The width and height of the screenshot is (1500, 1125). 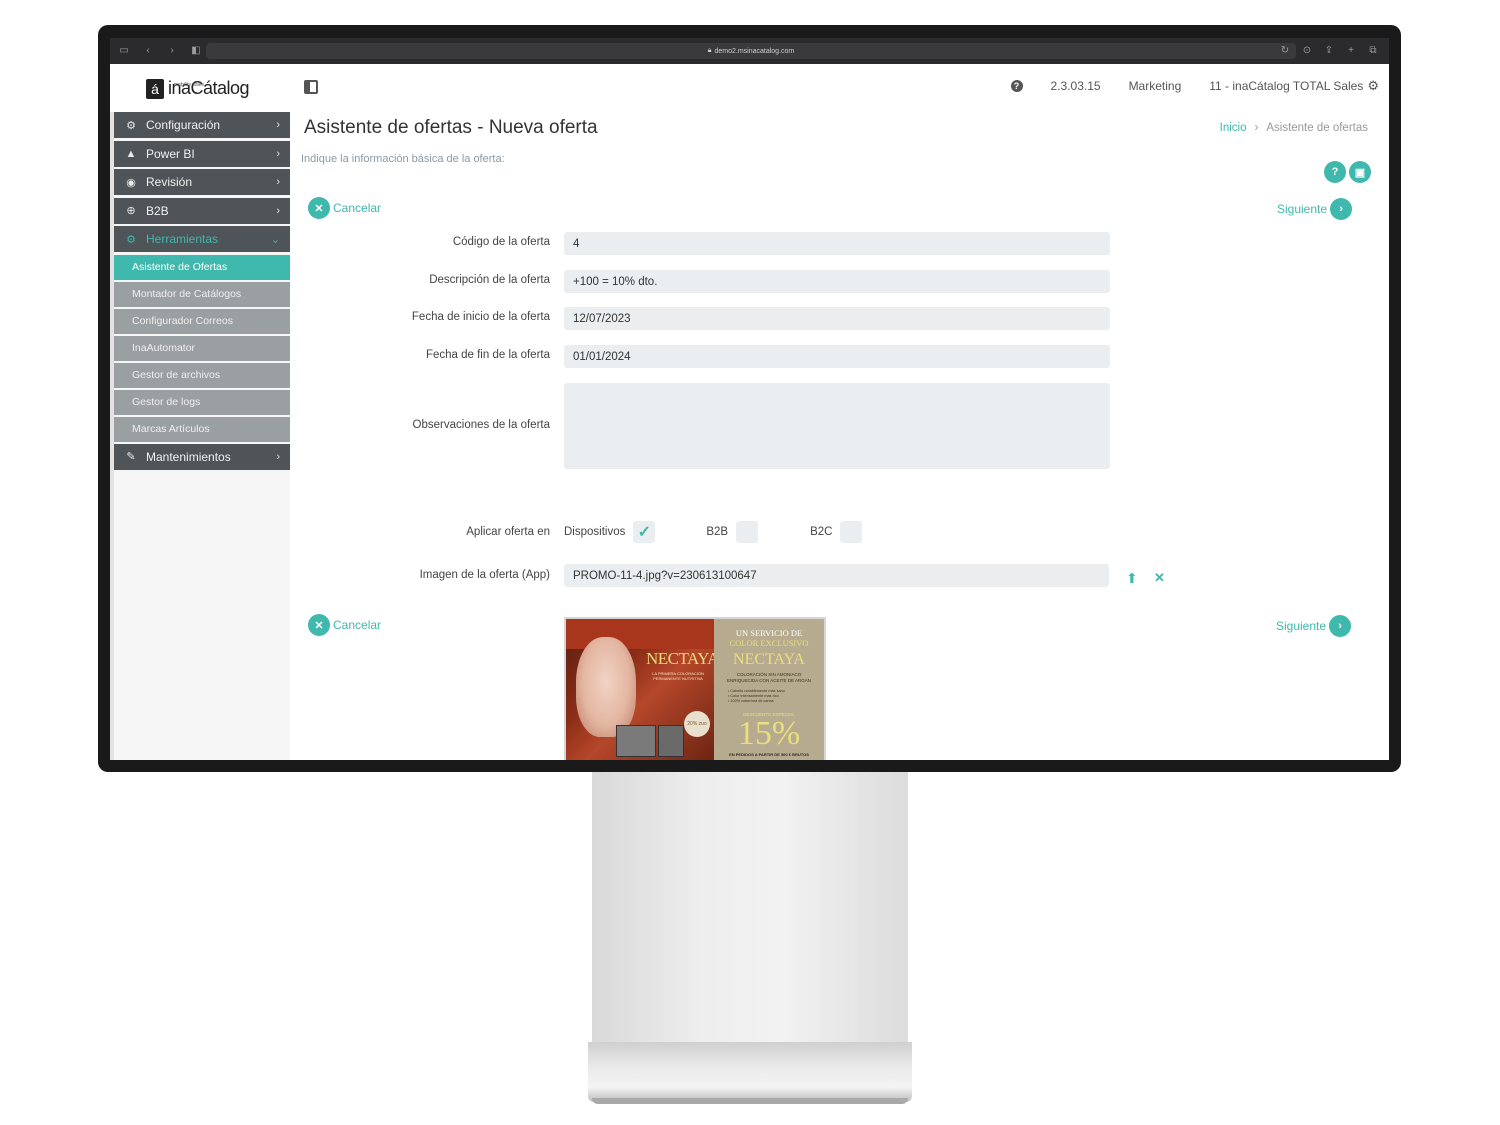 What do you see at coordinates (202, 429) in the screenshot?
I see `sidebar-subitem-marcas-articulos: Marcas Artículos` at bounding box center [202, 429].